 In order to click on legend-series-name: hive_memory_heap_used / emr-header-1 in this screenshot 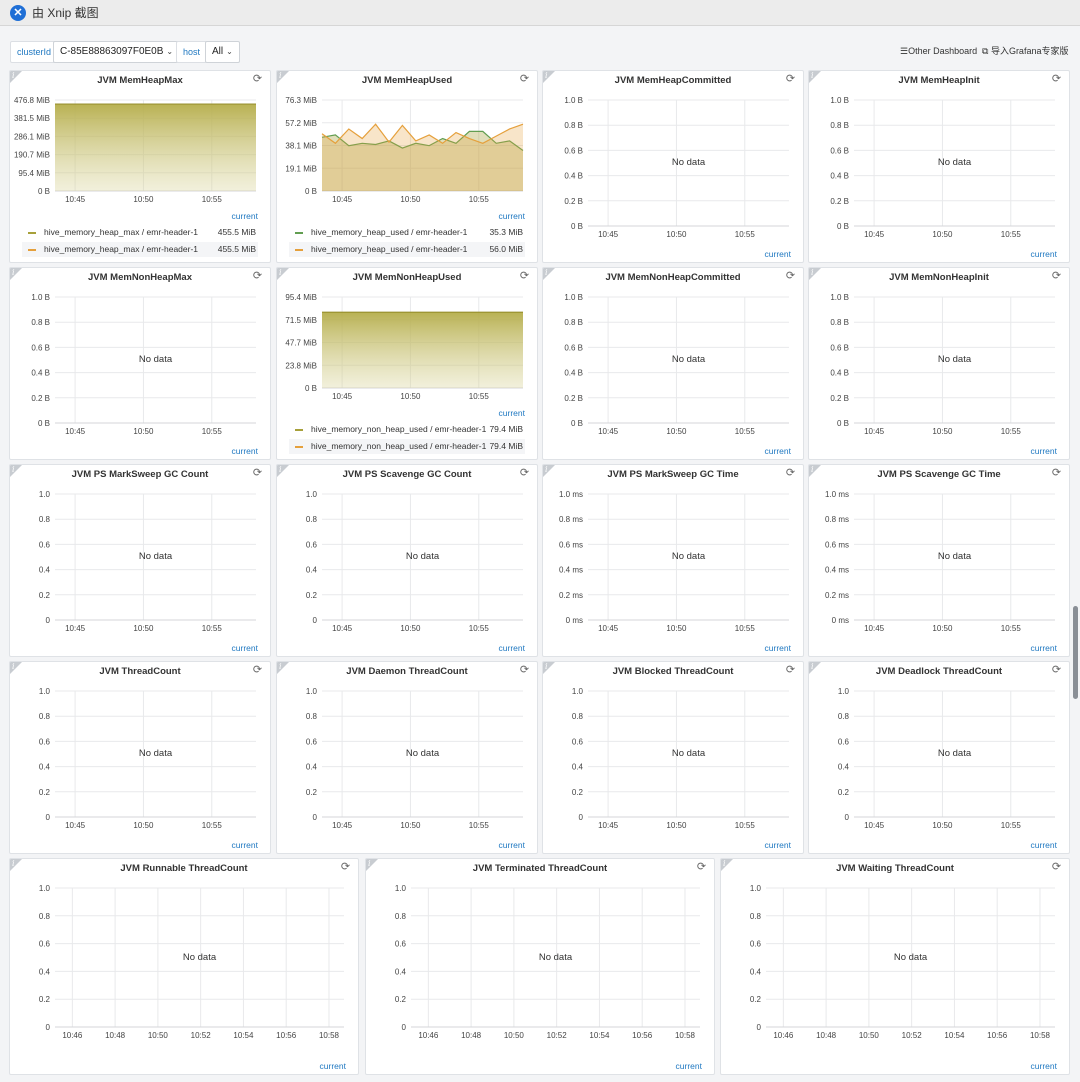, I will do `click(389, 249)`.